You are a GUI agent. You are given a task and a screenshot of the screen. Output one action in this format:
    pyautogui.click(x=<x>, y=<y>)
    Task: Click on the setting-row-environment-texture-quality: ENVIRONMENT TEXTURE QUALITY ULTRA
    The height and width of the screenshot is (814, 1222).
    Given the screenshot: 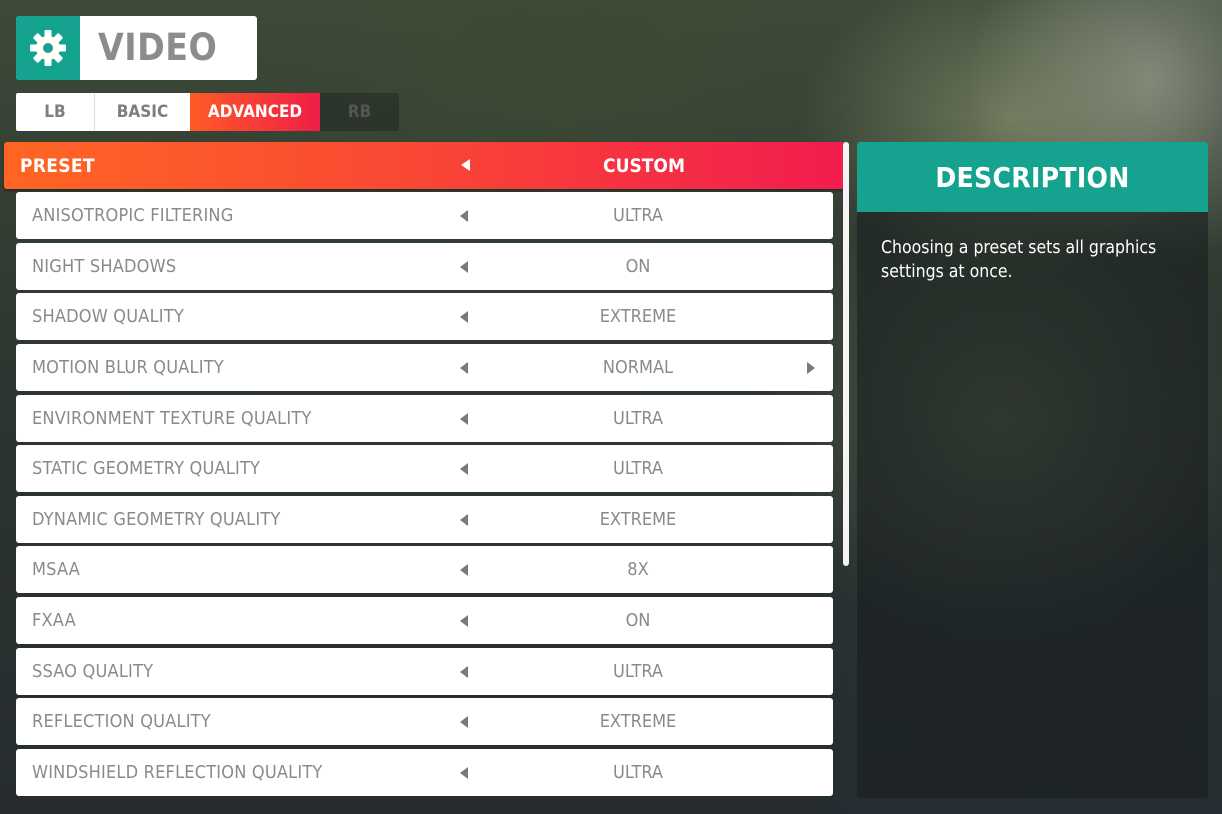 What is the action you would take?
    pyautogui.click(x=424, y=418)
    